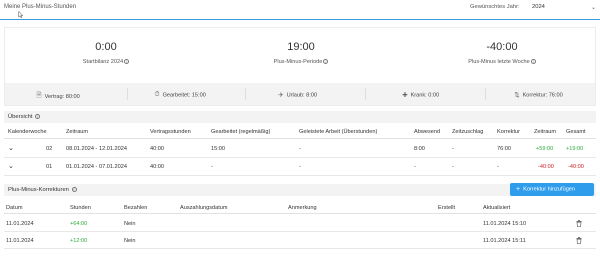 The width and height of the screenshot is (600, 267). I want to click on airplane-icon: ✈, so click(281, 95).